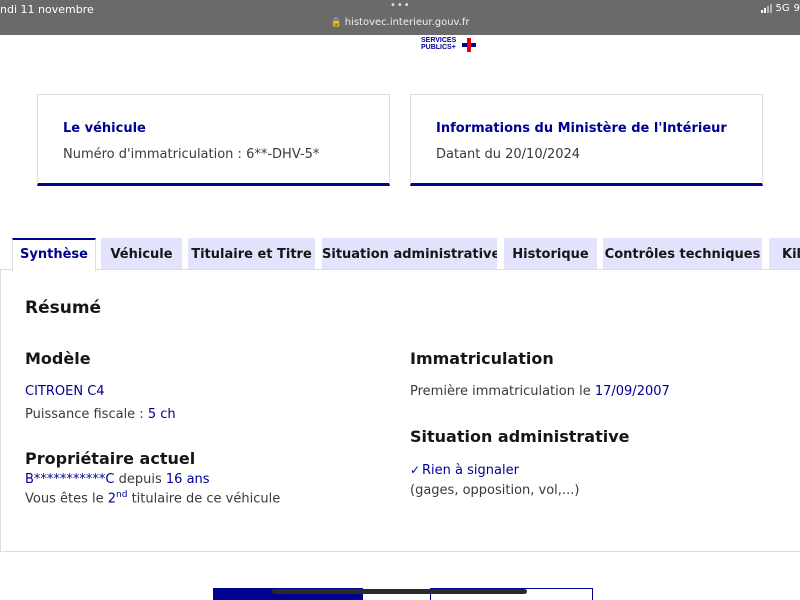 The image size is (800, 600). What do you see at coordinates (796, 8) in the screenshot?
I see `battery-label: 9` at bounding box center [796, 8].